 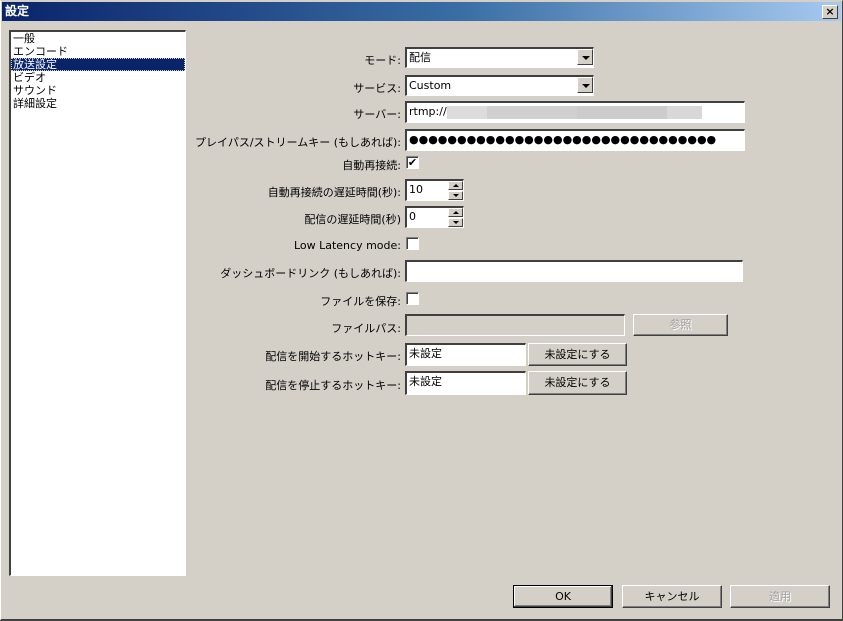 What do you see at coordinates (421, 11) in the screenshot?
I see `title-bar: 設定 ×` at bounding box center [421, 11].